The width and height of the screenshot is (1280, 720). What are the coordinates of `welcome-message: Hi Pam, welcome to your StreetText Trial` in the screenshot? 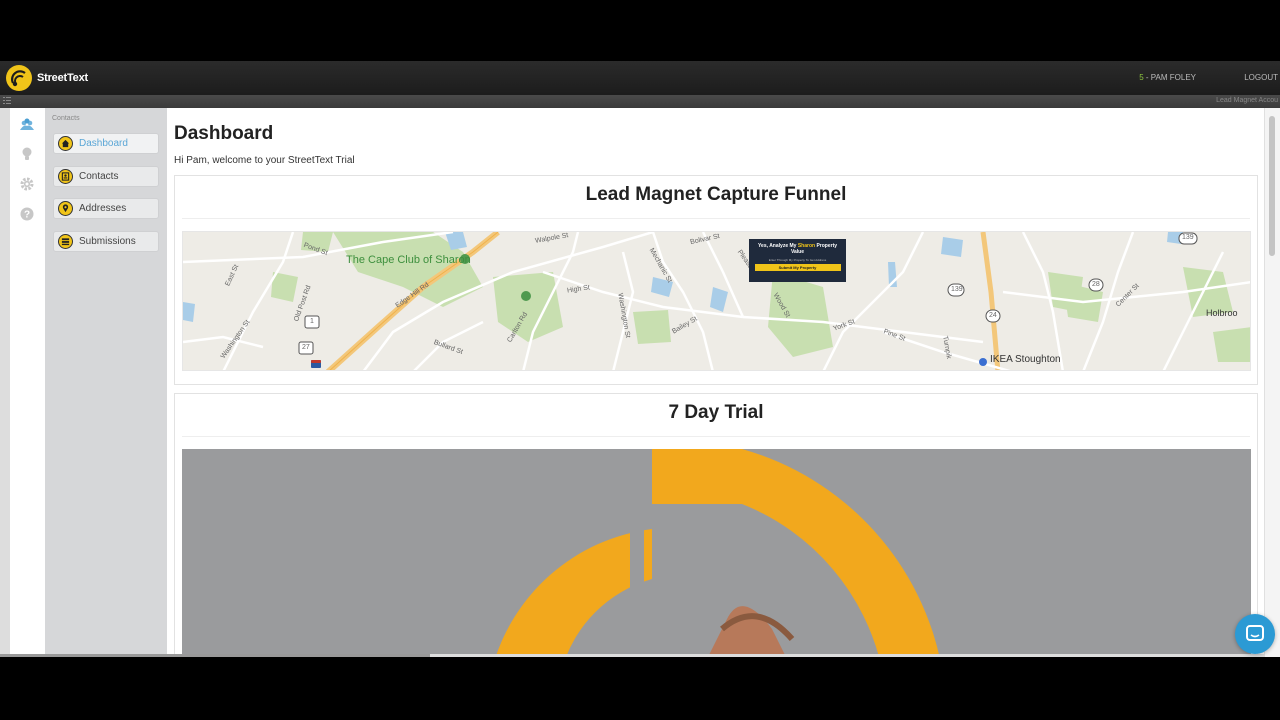 It's located at (264, 160).